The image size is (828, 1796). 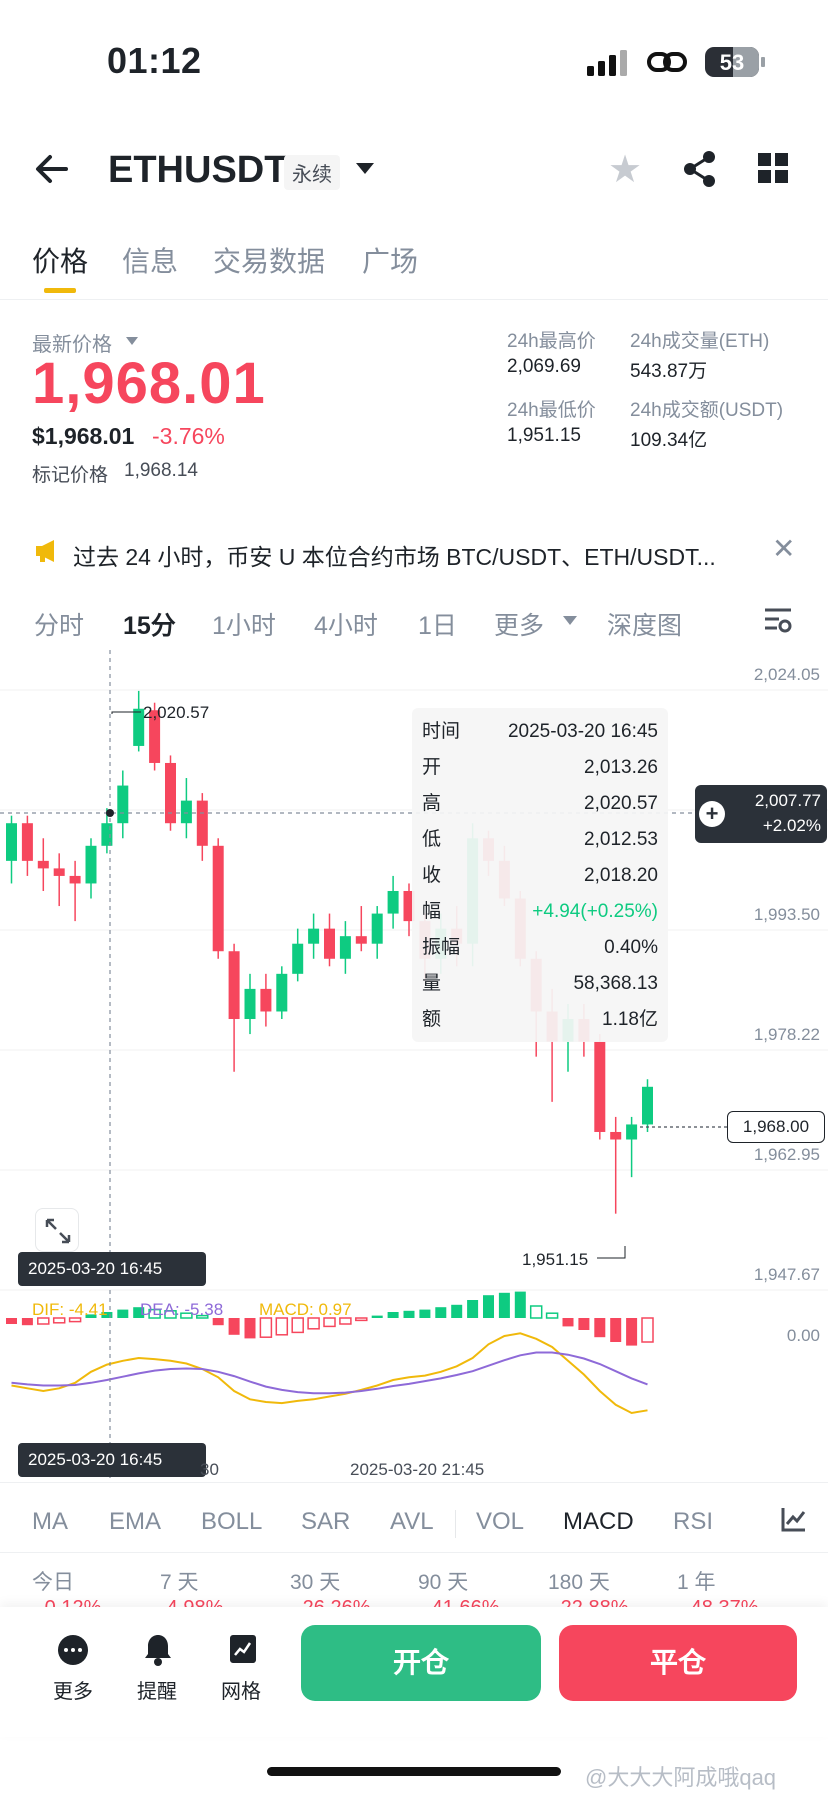 What do you see at coordinates (59, 624) in the screenshot?
I see `tf-line: 分时` at bounding box center [59, 624].